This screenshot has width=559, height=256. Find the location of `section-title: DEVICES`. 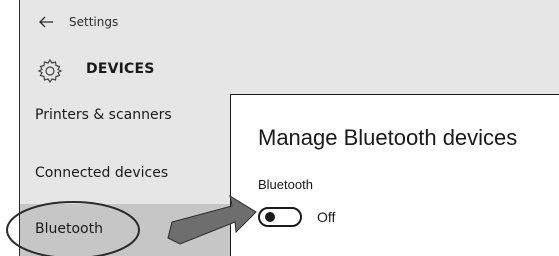

section-title: DEVICES is located at coordinates (120, 69).